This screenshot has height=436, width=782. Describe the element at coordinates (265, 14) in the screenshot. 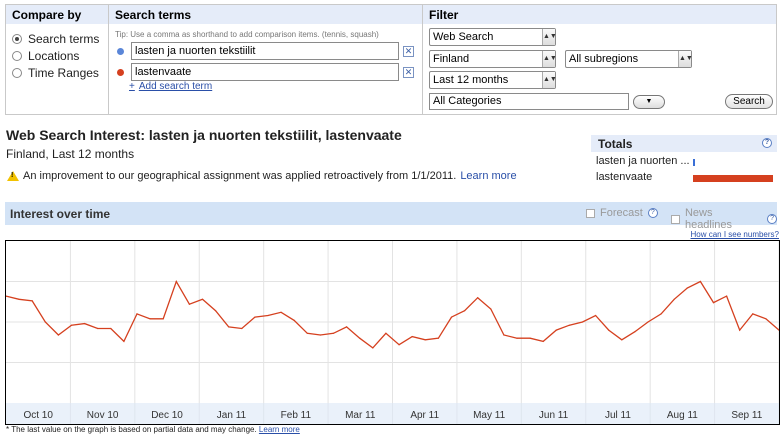

I see `search-terms-header: Search terms` at that location.